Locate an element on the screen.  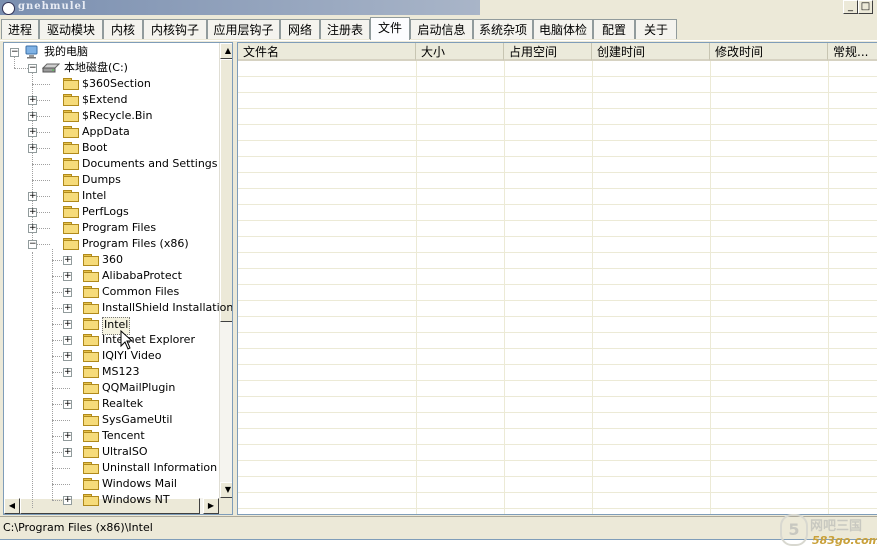
tab-1: 驱动模块 is located at coordinates (71, 29).